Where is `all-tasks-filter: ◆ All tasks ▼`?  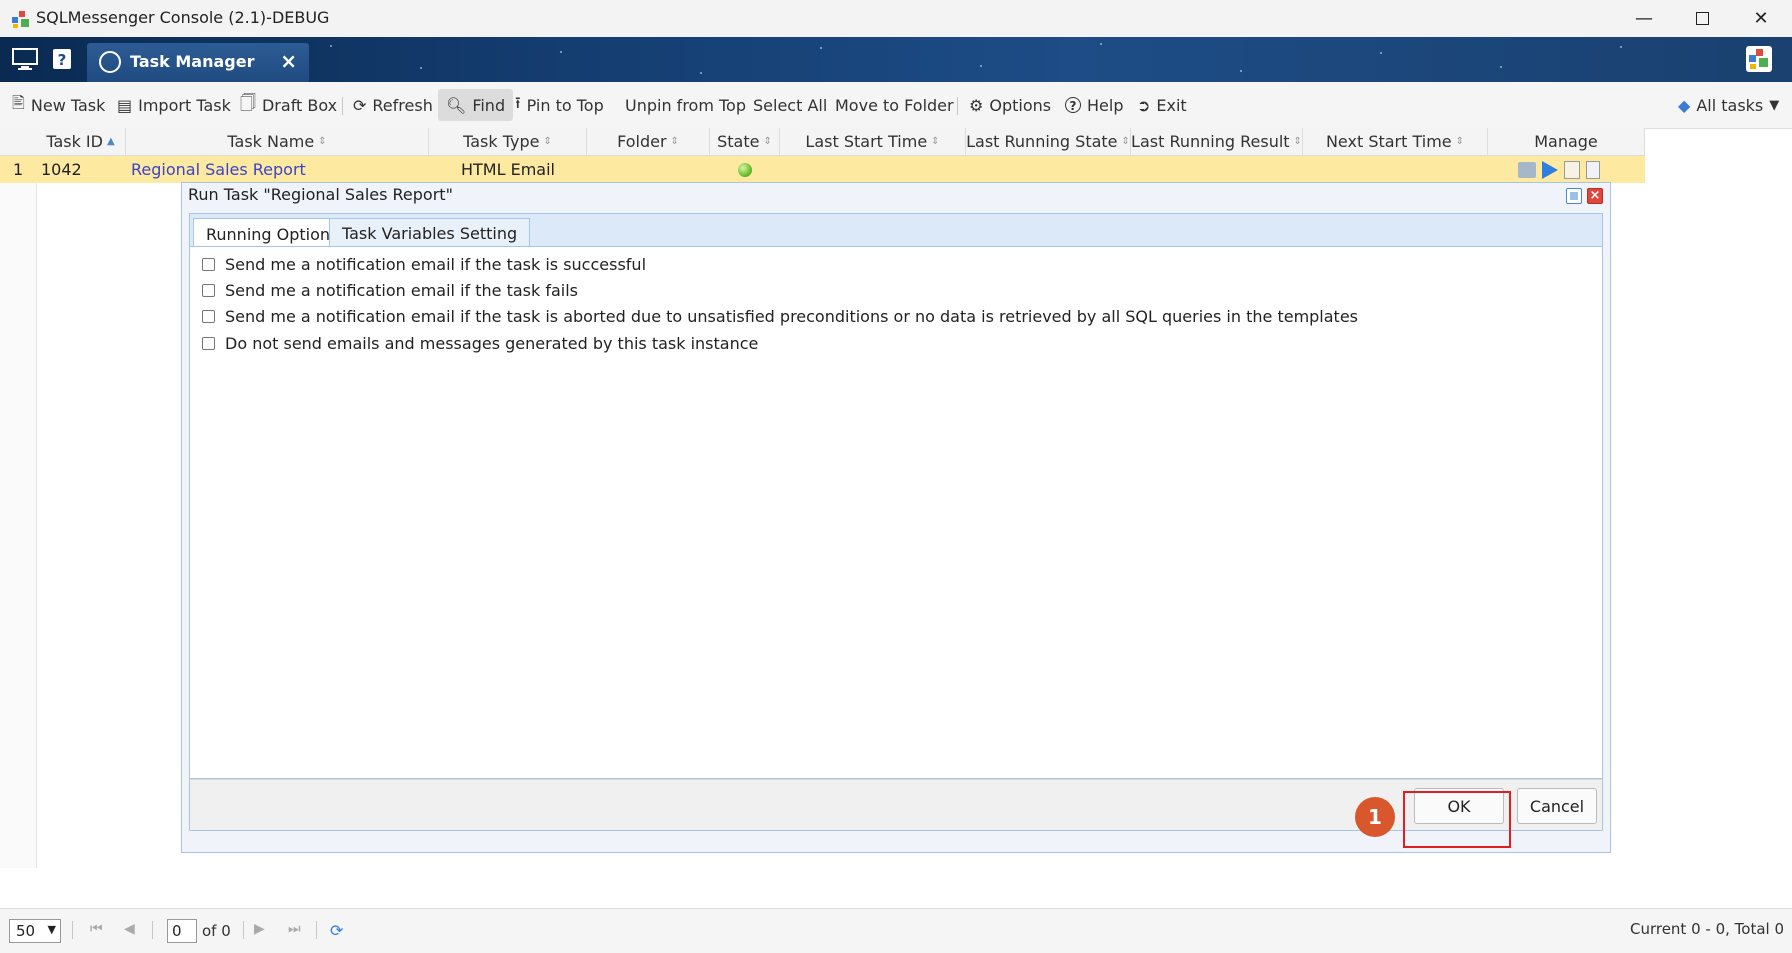 all-tasks-filter: ◆ All tasks ▼ is located at coordinates (1728, 105).